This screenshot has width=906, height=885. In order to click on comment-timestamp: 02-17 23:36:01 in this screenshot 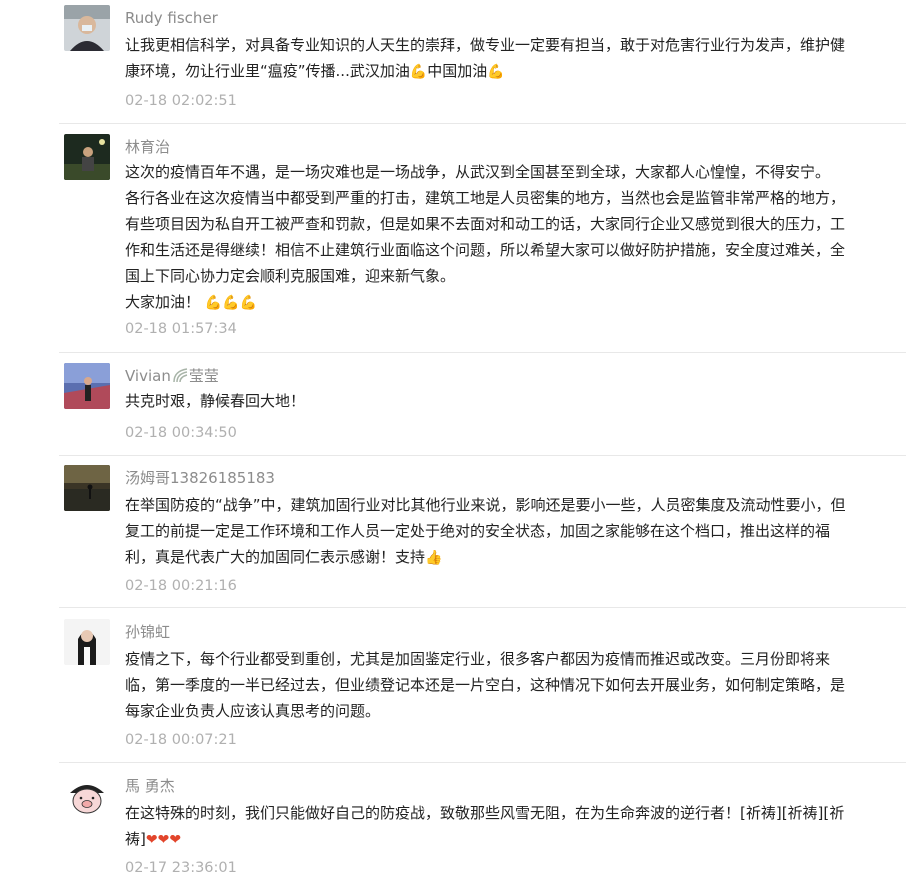, I will do `click(181, 868)`.